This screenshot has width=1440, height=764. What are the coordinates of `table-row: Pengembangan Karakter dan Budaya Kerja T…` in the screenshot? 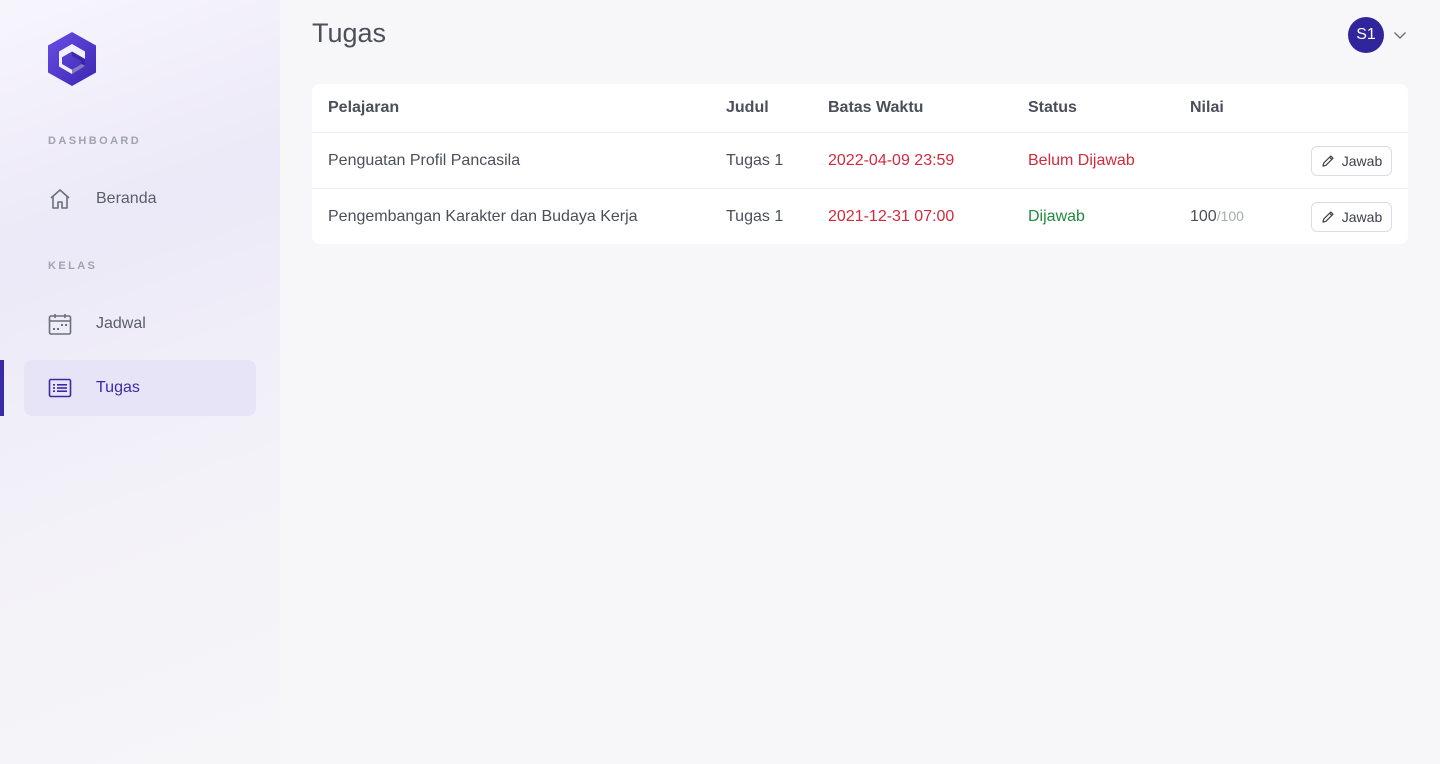 It's located at (860, 216).